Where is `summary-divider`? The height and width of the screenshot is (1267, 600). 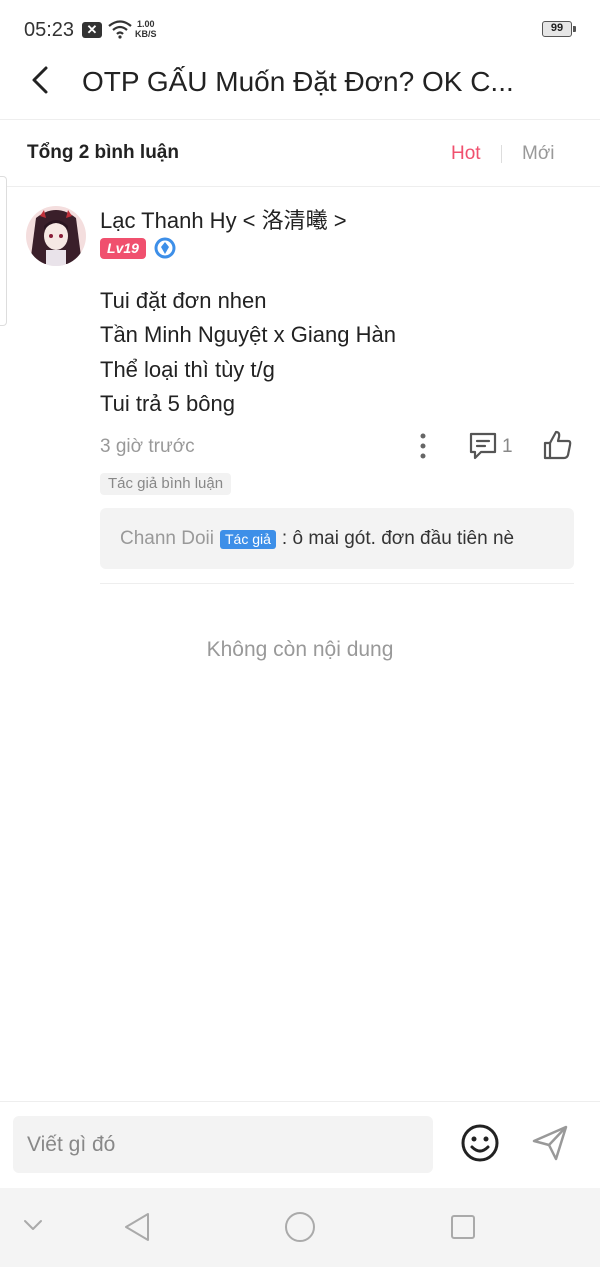
summary-divider is located at coordinates (300, 186).